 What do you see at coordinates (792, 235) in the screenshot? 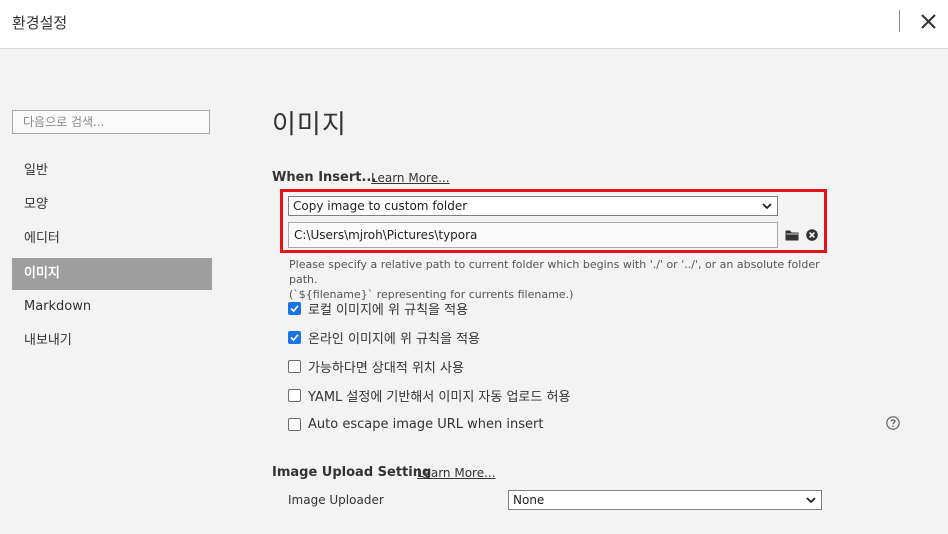
I see `folder-icon` at bounding box center [792, 235].